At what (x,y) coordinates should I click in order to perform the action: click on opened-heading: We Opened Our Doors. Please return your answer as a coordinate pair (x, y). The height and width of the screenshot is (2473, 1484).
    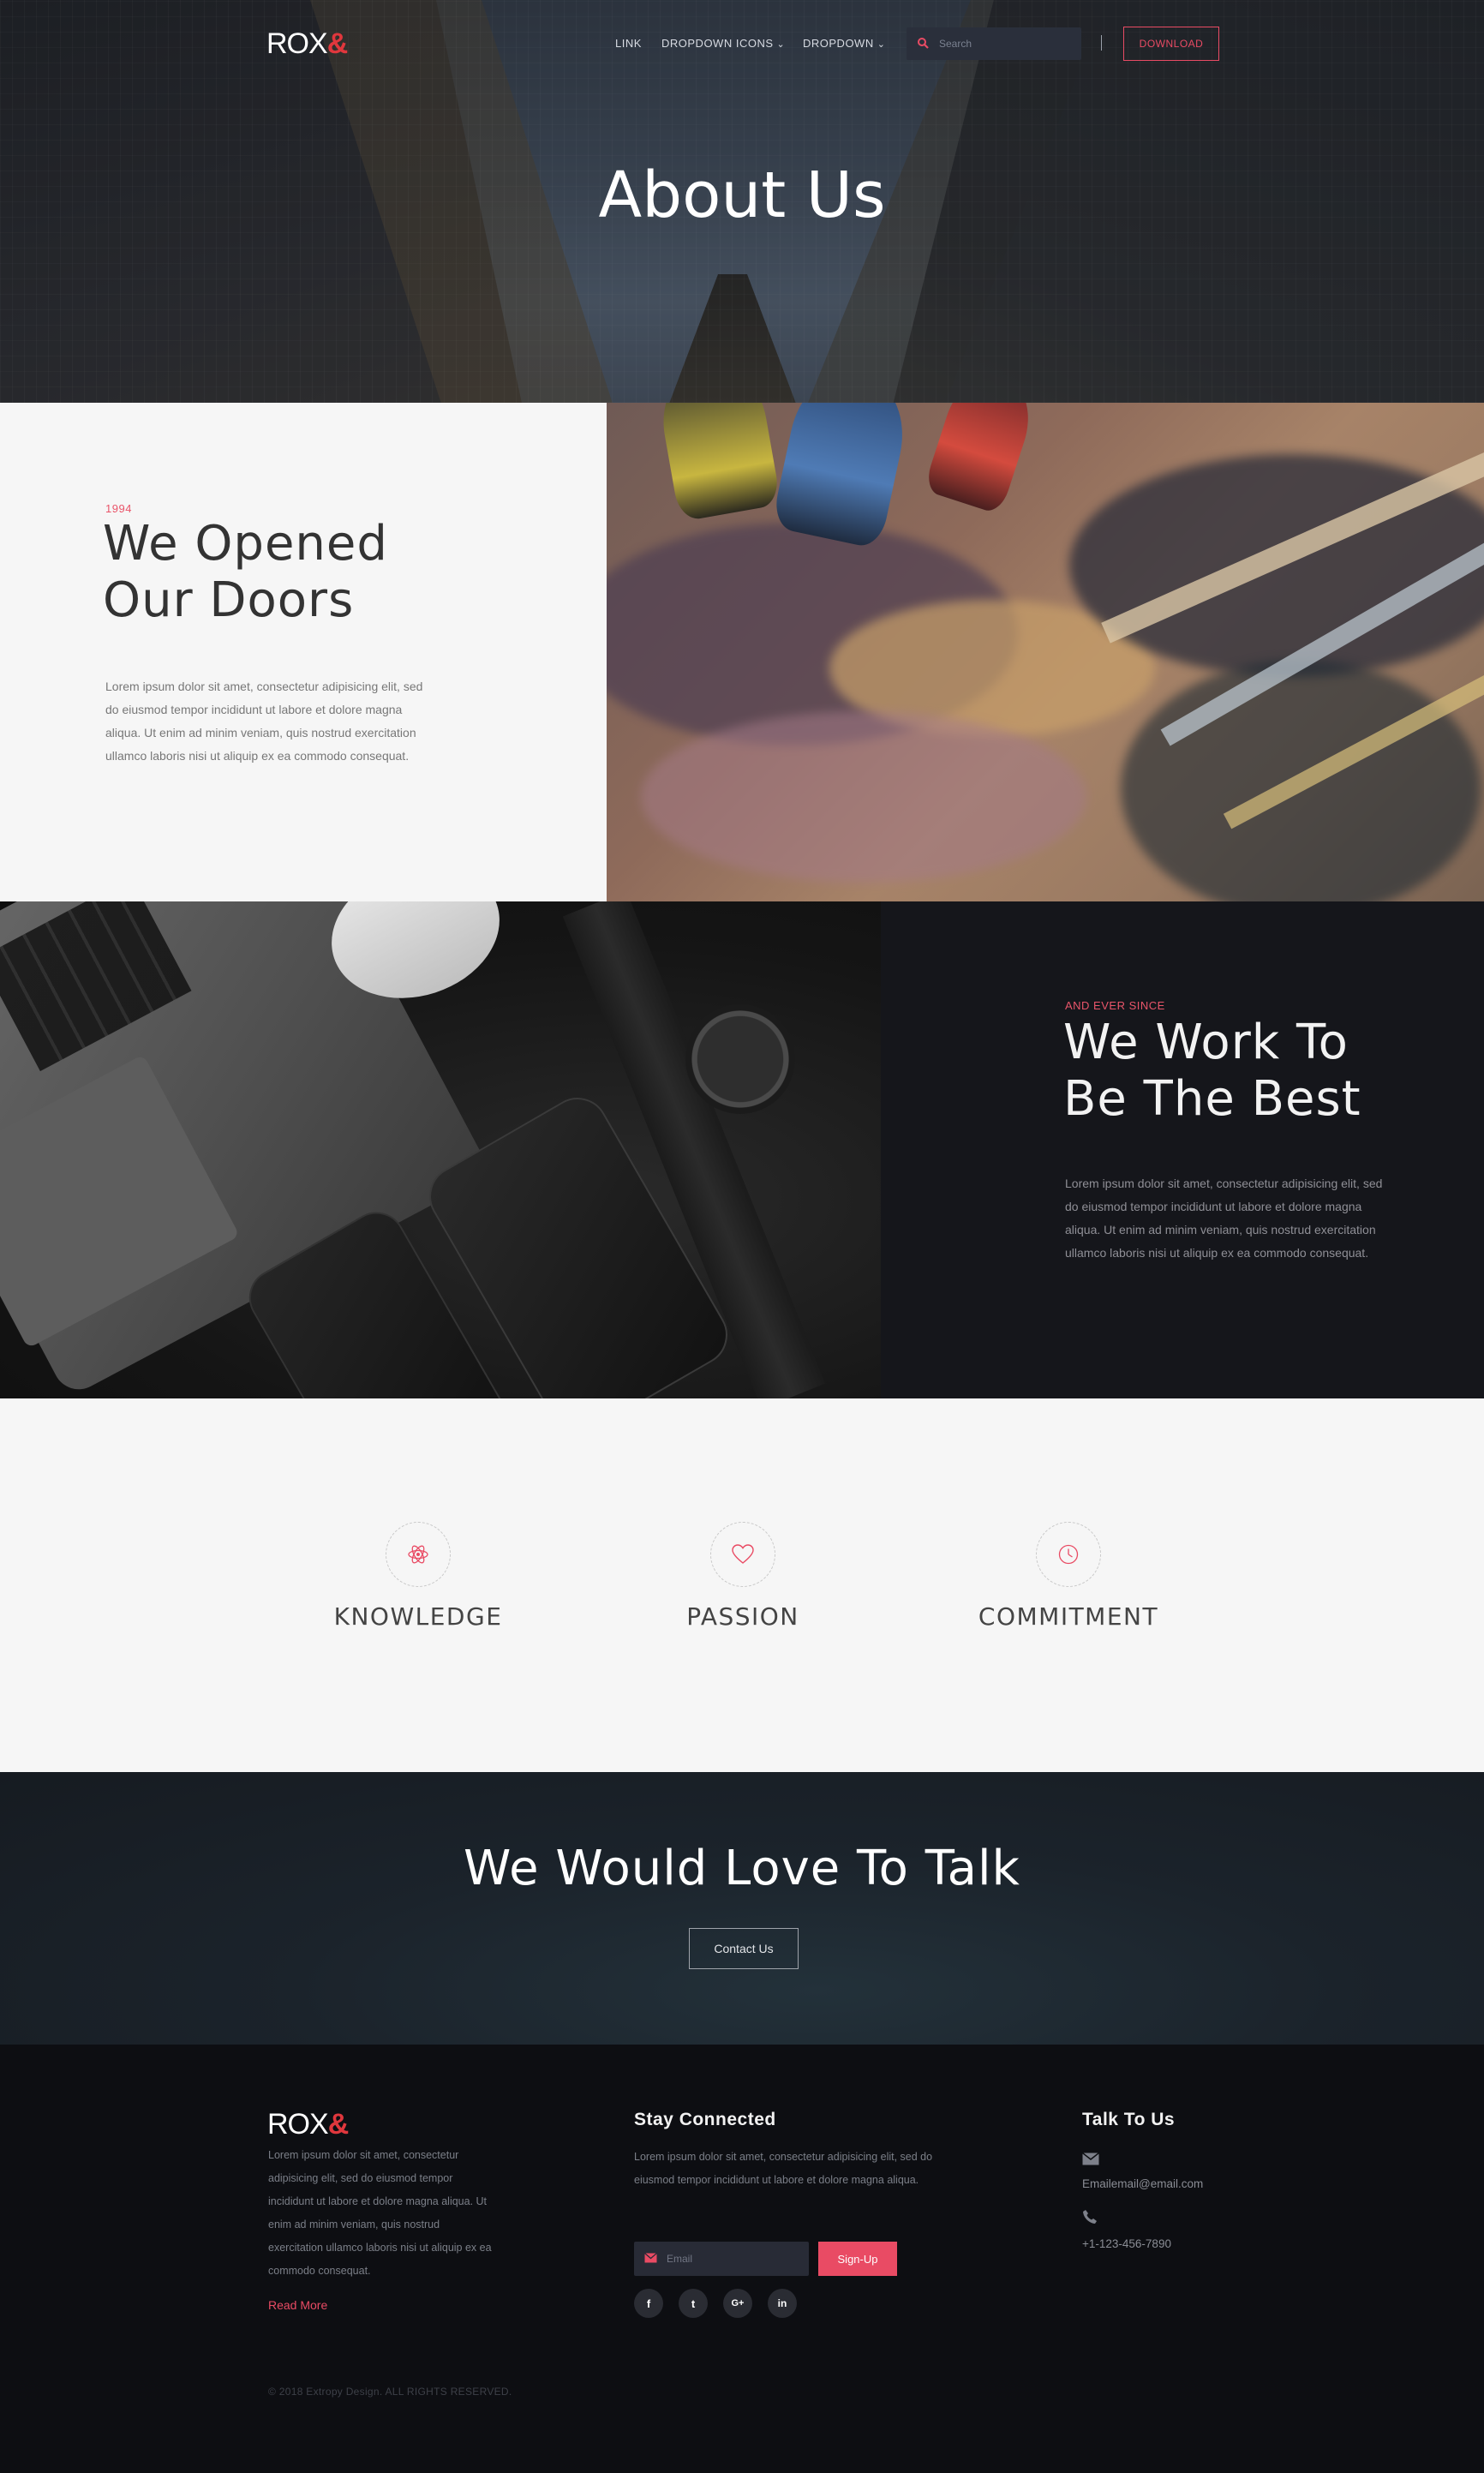
    Looking at the image, I should click on (343, 572).